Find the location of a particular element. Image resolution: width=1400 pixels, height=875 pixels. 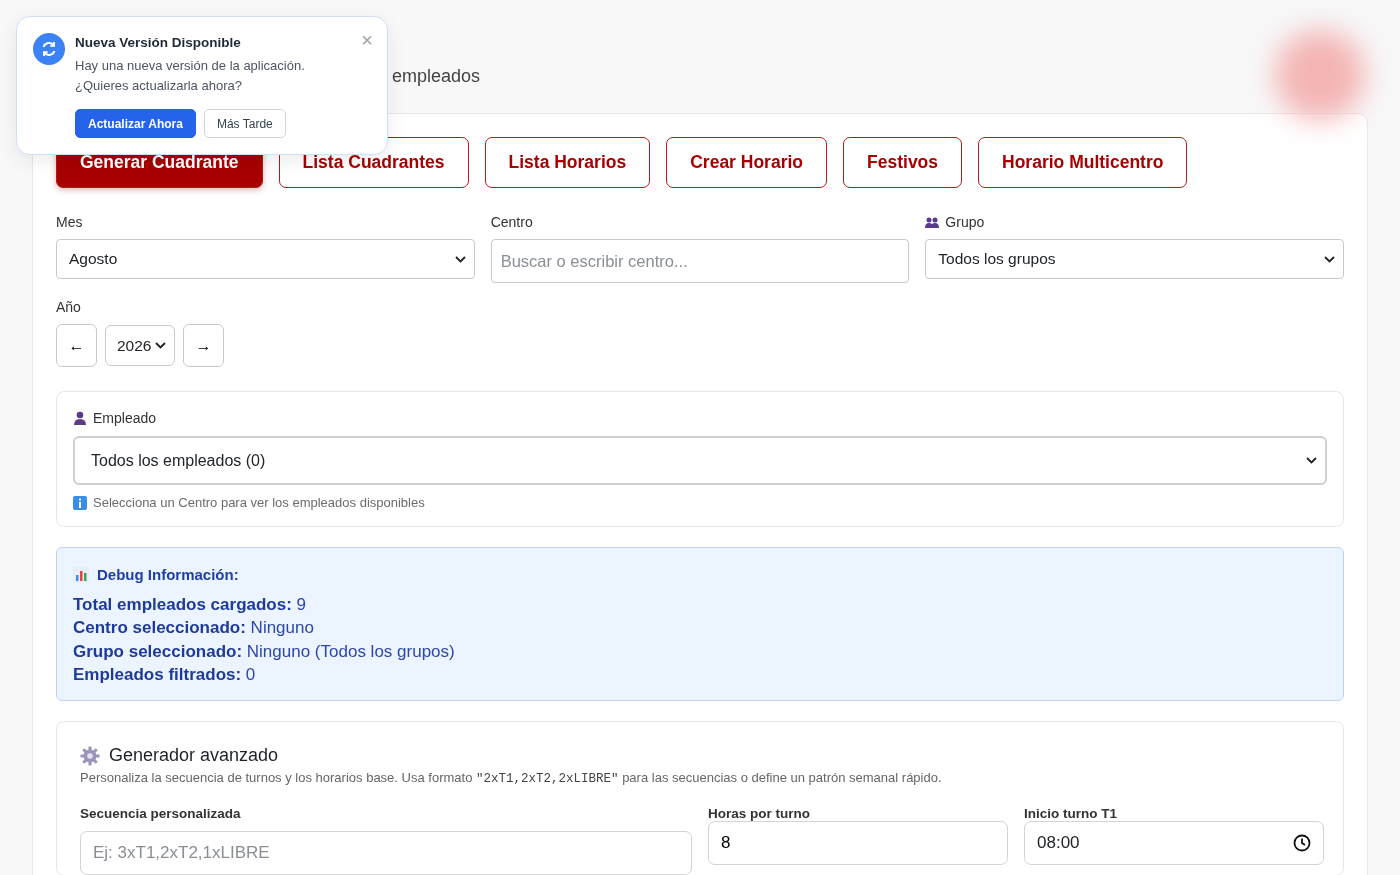

refresh-icon is located at coordinates (49, 49).